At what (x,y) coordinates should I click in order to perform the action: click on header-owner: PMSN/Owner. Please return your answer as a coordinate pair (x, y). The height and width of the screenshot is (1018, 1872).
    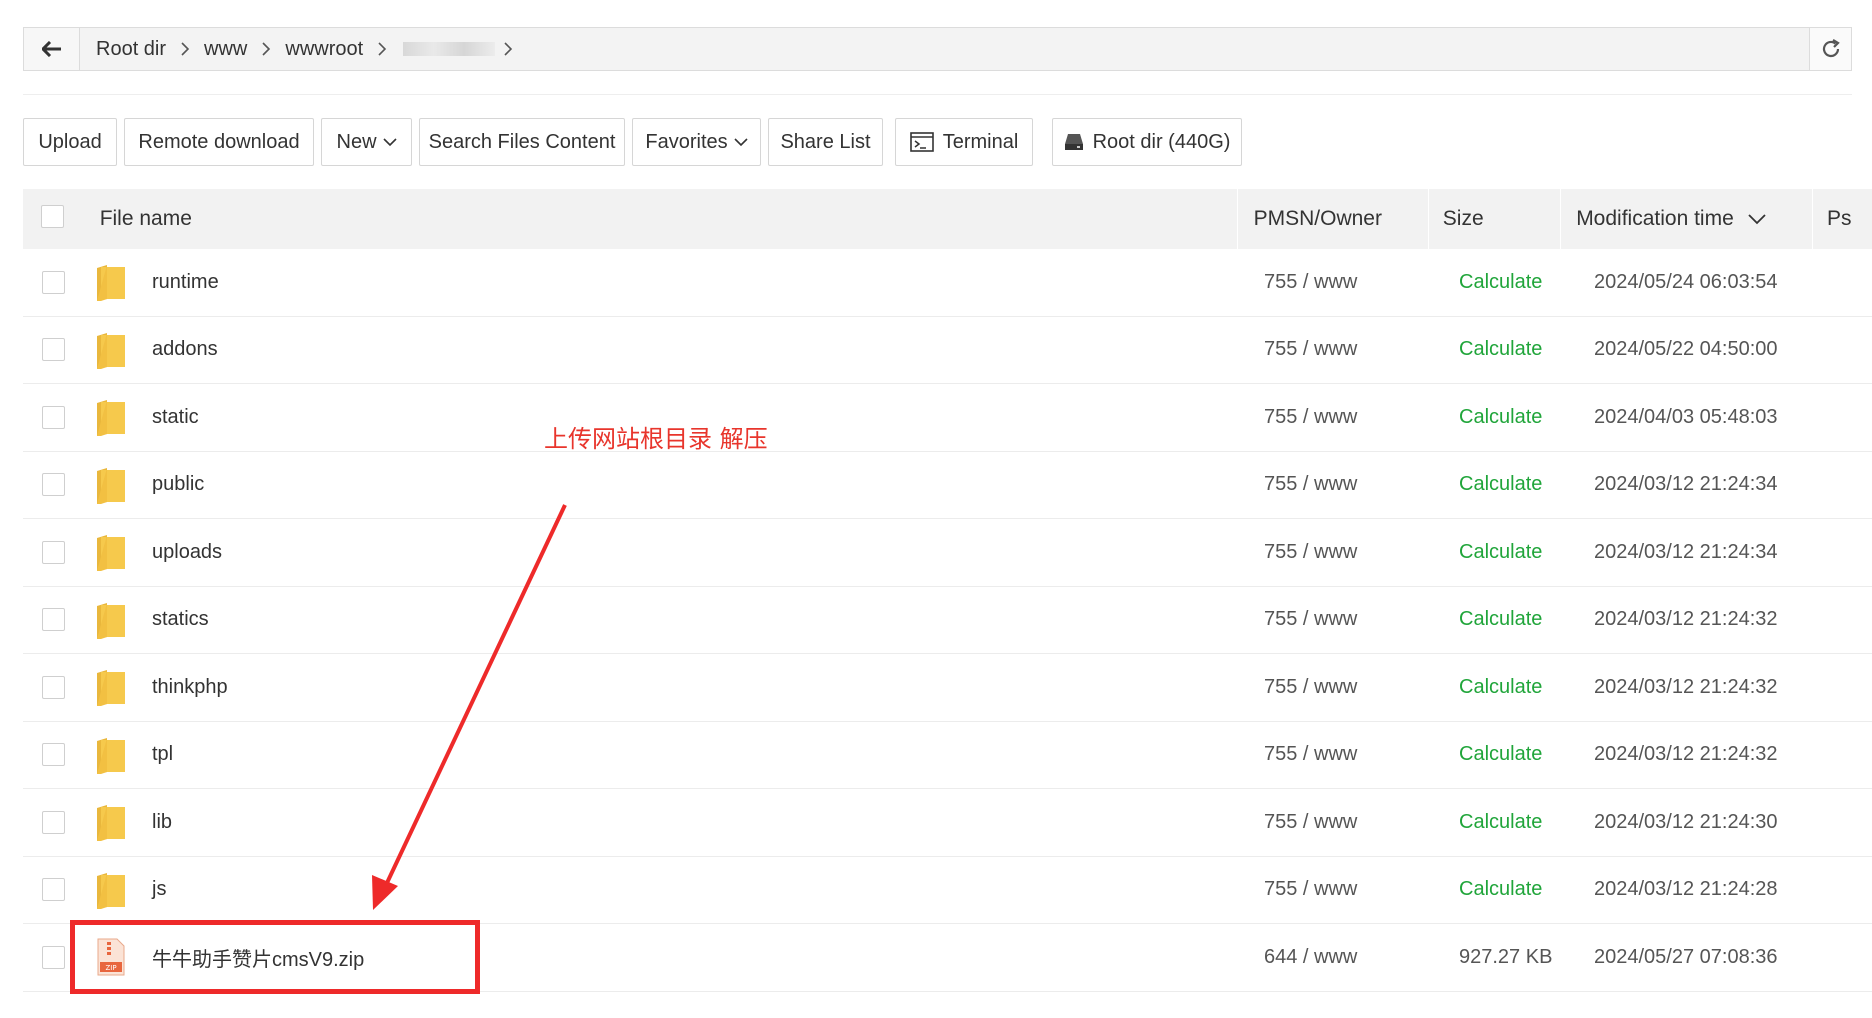
    Looking at the image, I should click on (1333, 219).